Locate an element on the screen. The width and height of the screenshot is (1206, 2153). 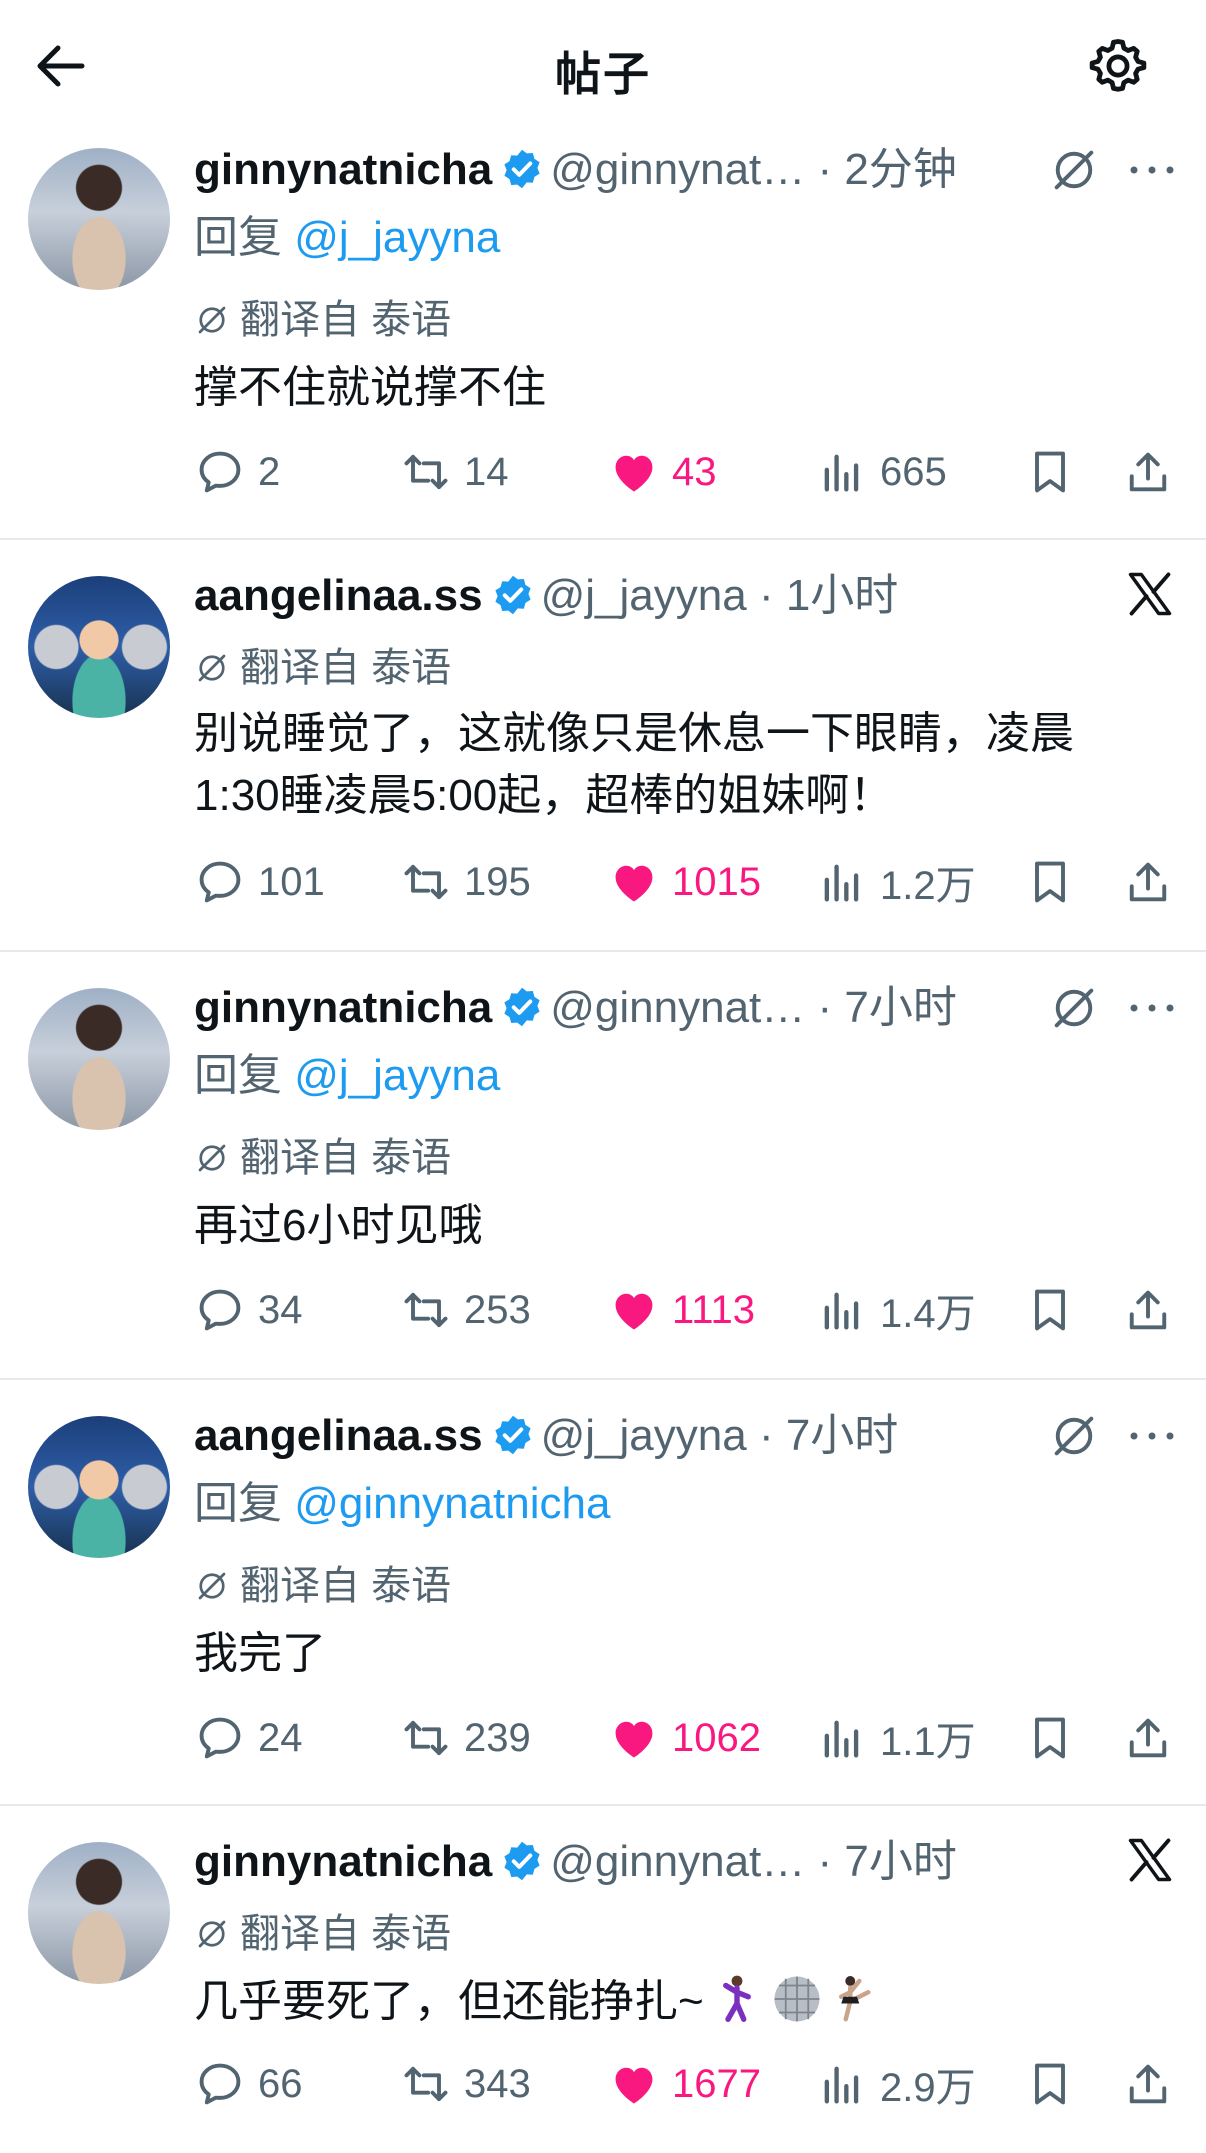
tweet-text: 1:30睡凌晨5:00起，超棒的姐妹啊！ is located at coordinates (544, 795).